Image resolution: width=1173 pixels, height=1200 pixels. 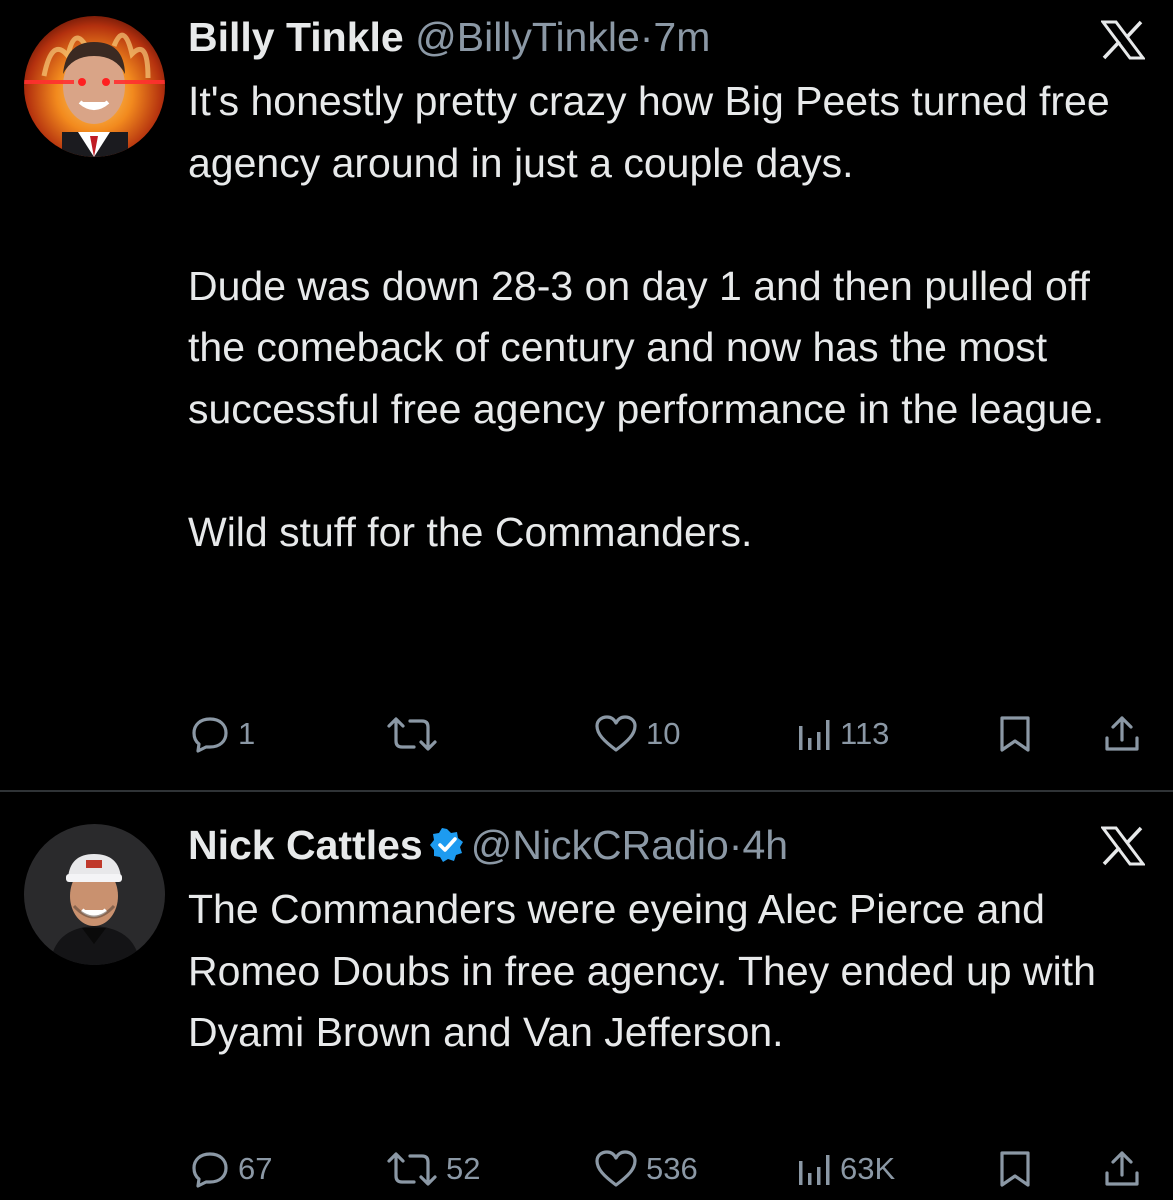 I want to click on tweet-header: Billy Tinkle @BillyTinkle·7m, so click(x=449, y=37).